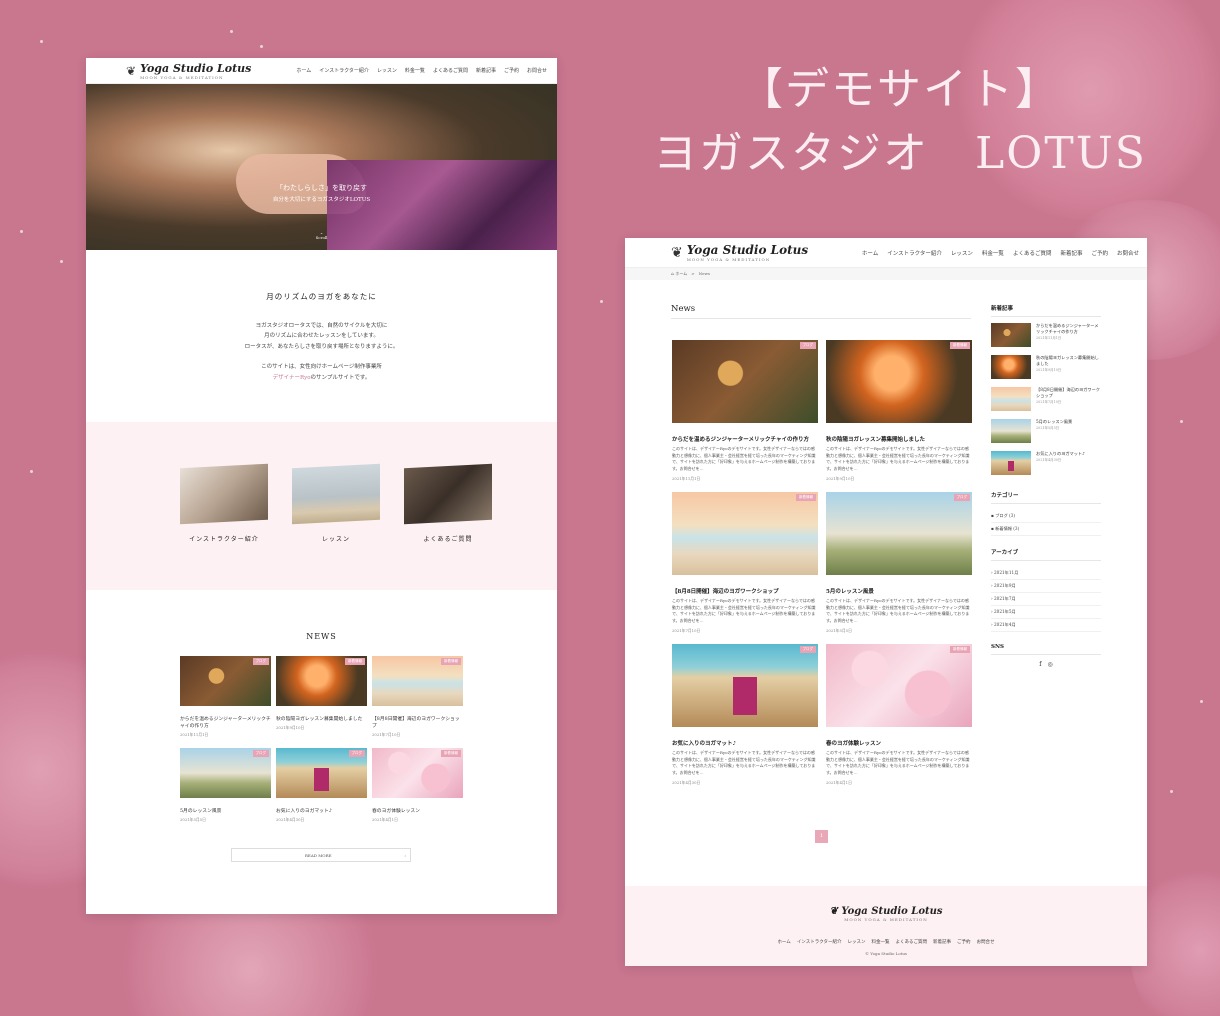 The width and height of the screenshot is (1220, 1016). What do you see at coordinates (304, 811) in the screenshot?
I see `news-title: お気に入りのヨガマット♪` at bounding box center [304, 811].